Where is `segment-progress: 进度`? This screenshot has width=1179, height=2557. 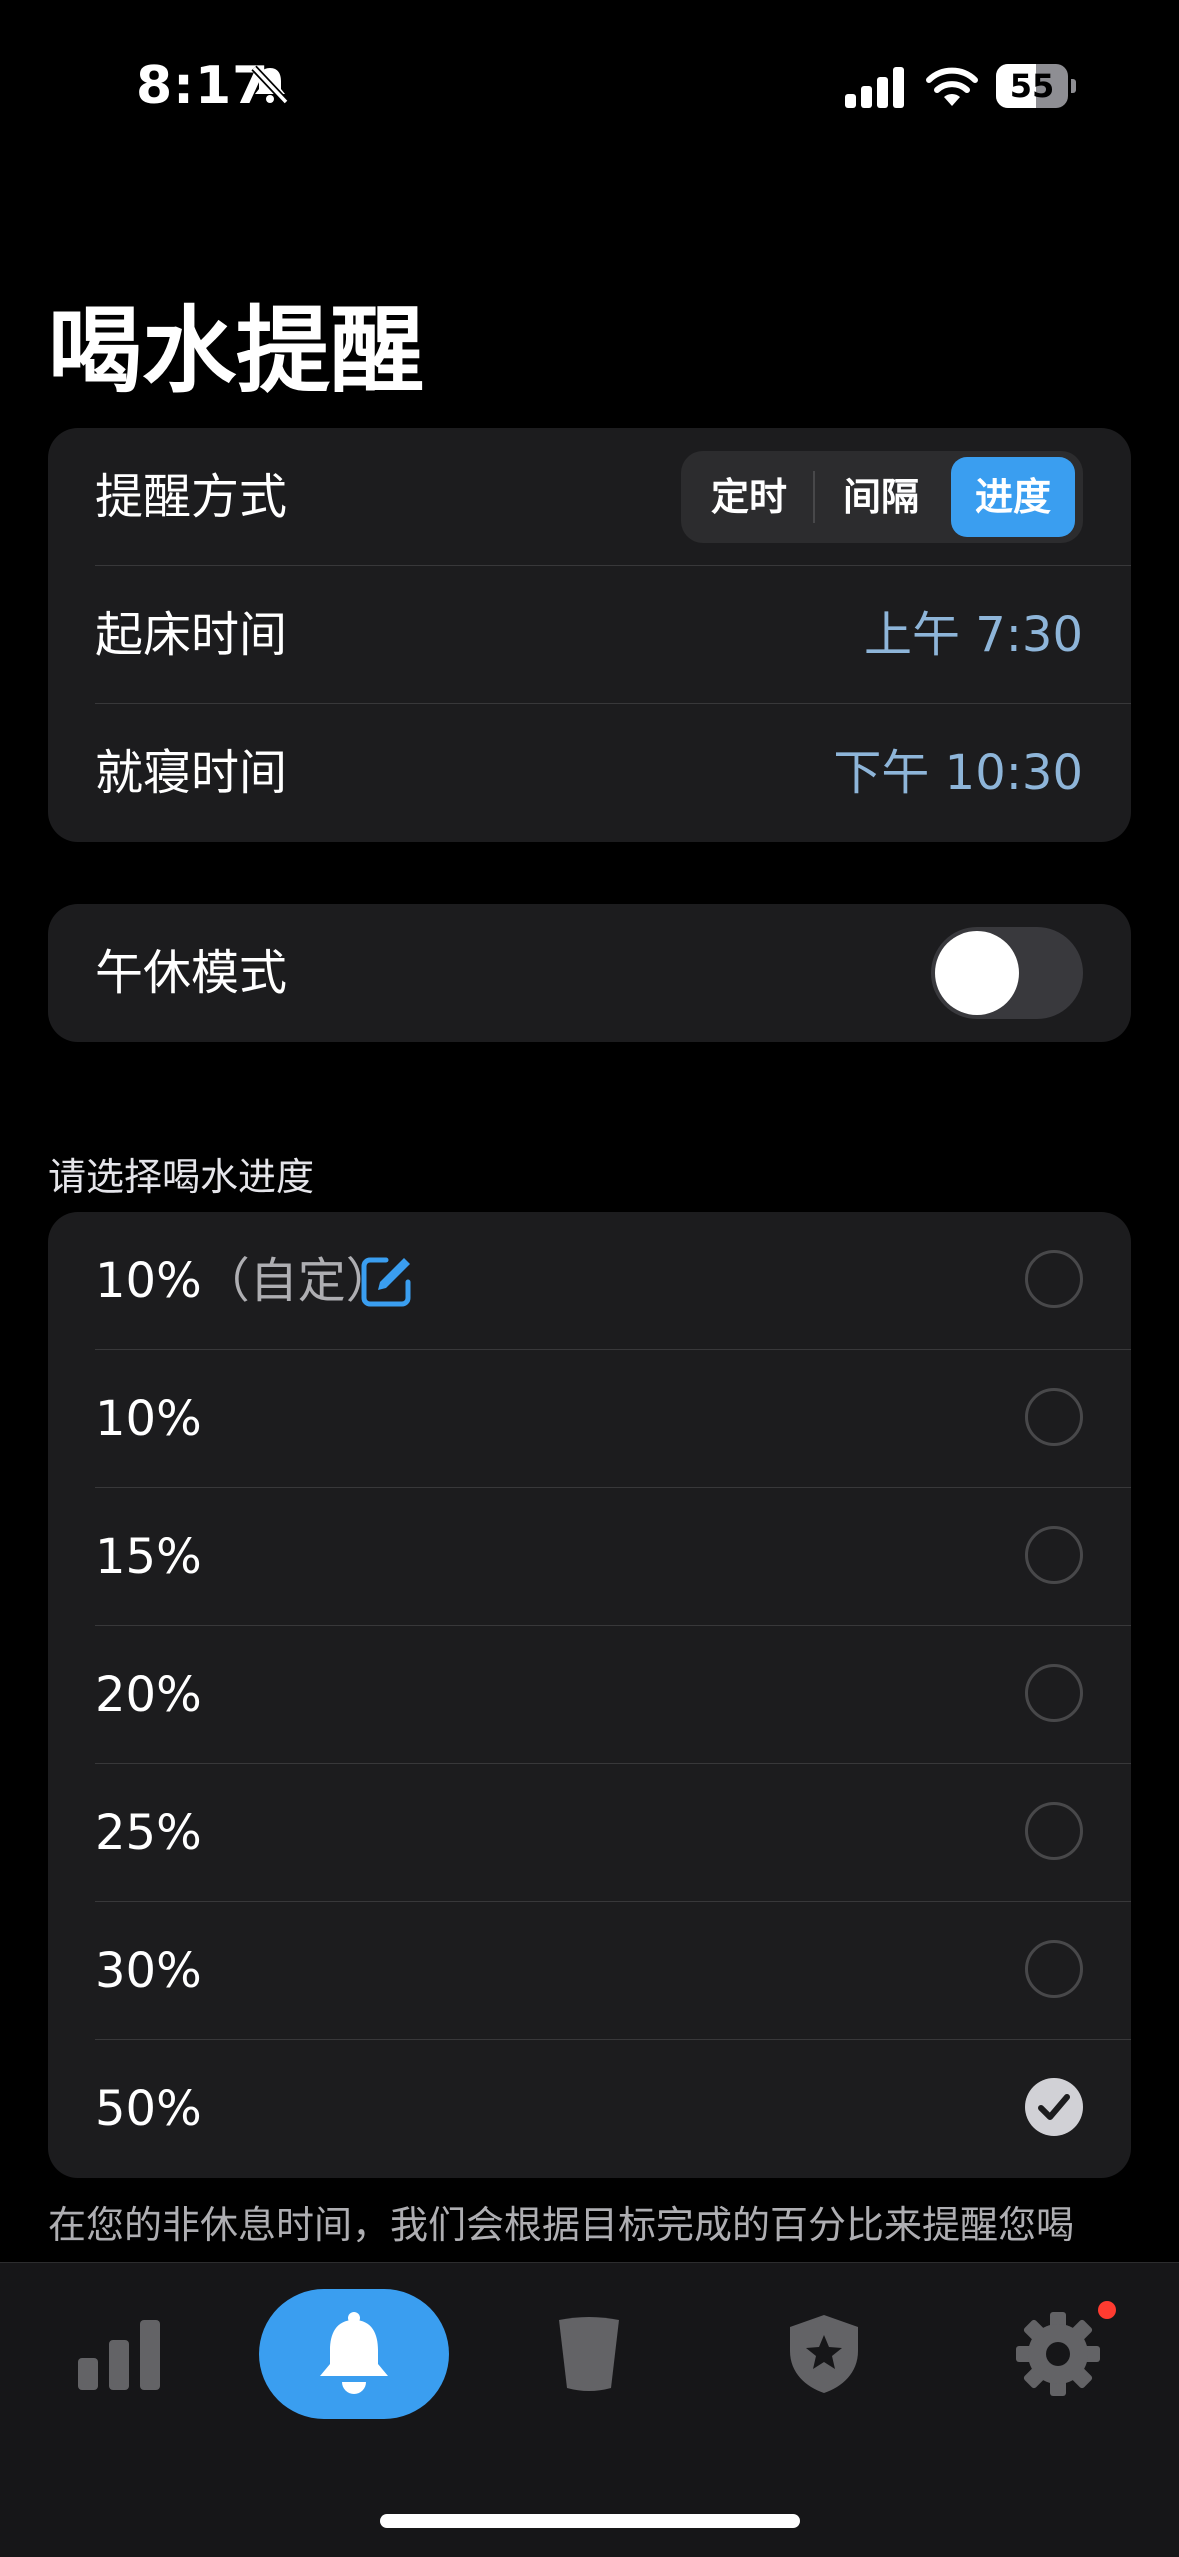
segment-progress: 进度 is located at coordinates (1013, 497).